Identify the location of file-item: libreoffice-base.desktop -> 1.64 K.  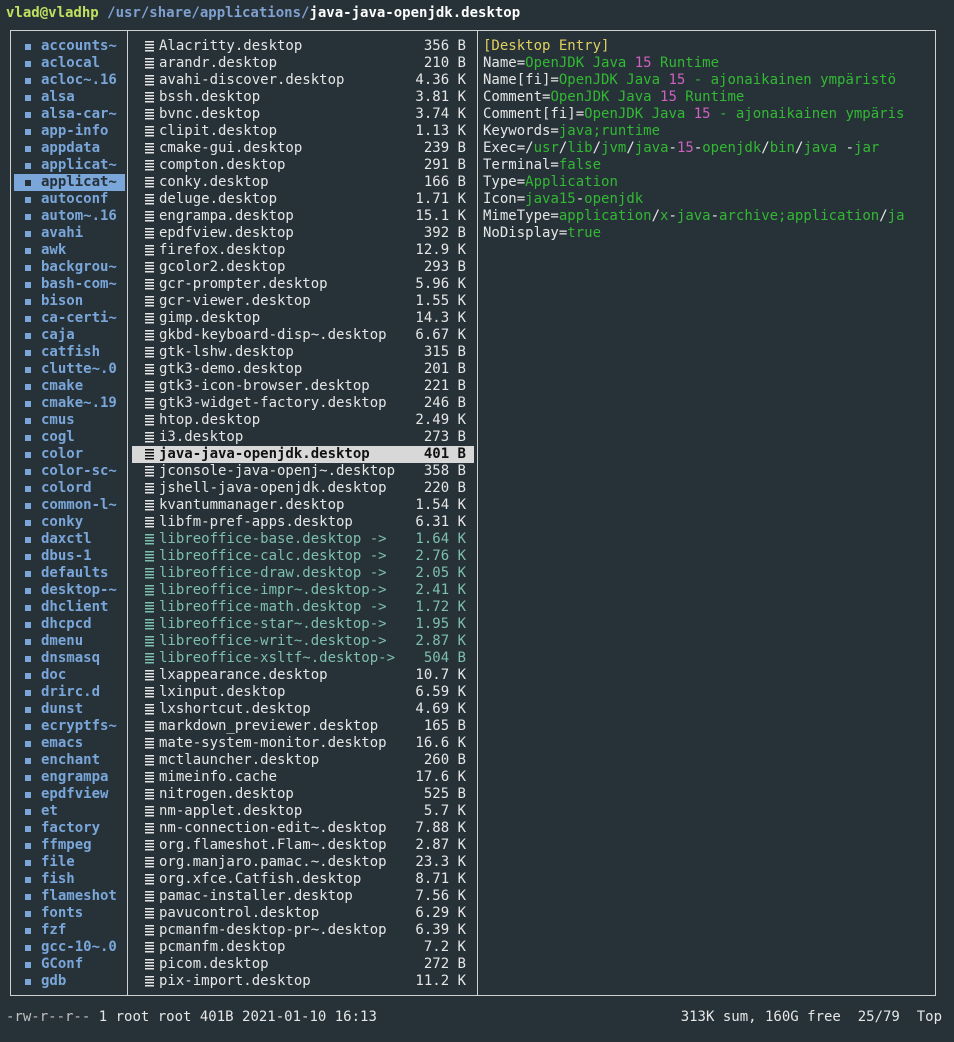
(303, 539).